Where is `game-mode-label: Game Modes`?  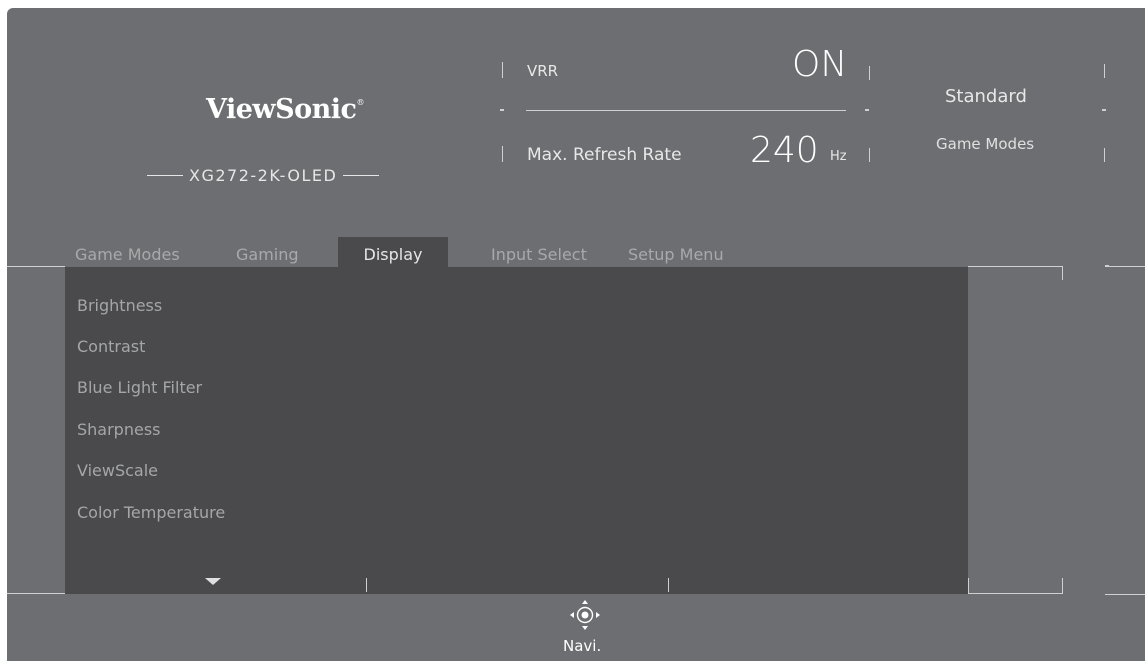
game-mode-label: Game Modes is located at coordinates (985, 144).